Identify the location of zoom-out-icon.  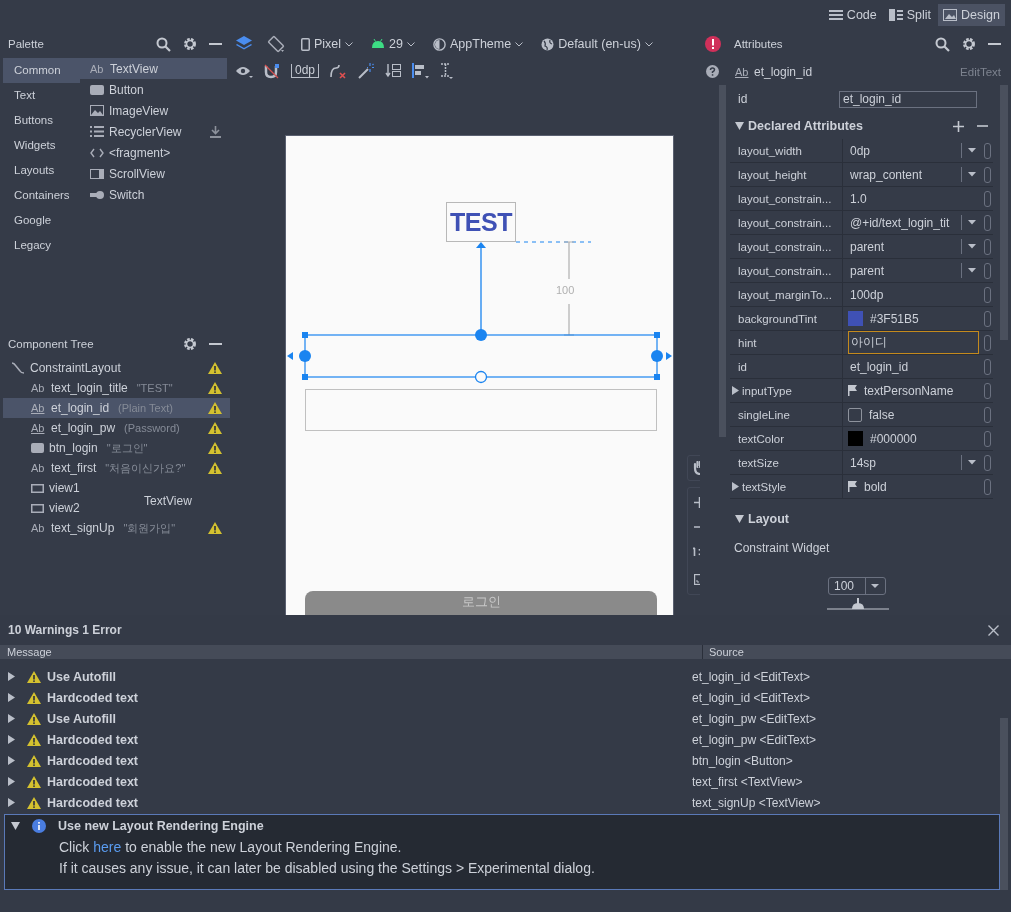
(697, 527).